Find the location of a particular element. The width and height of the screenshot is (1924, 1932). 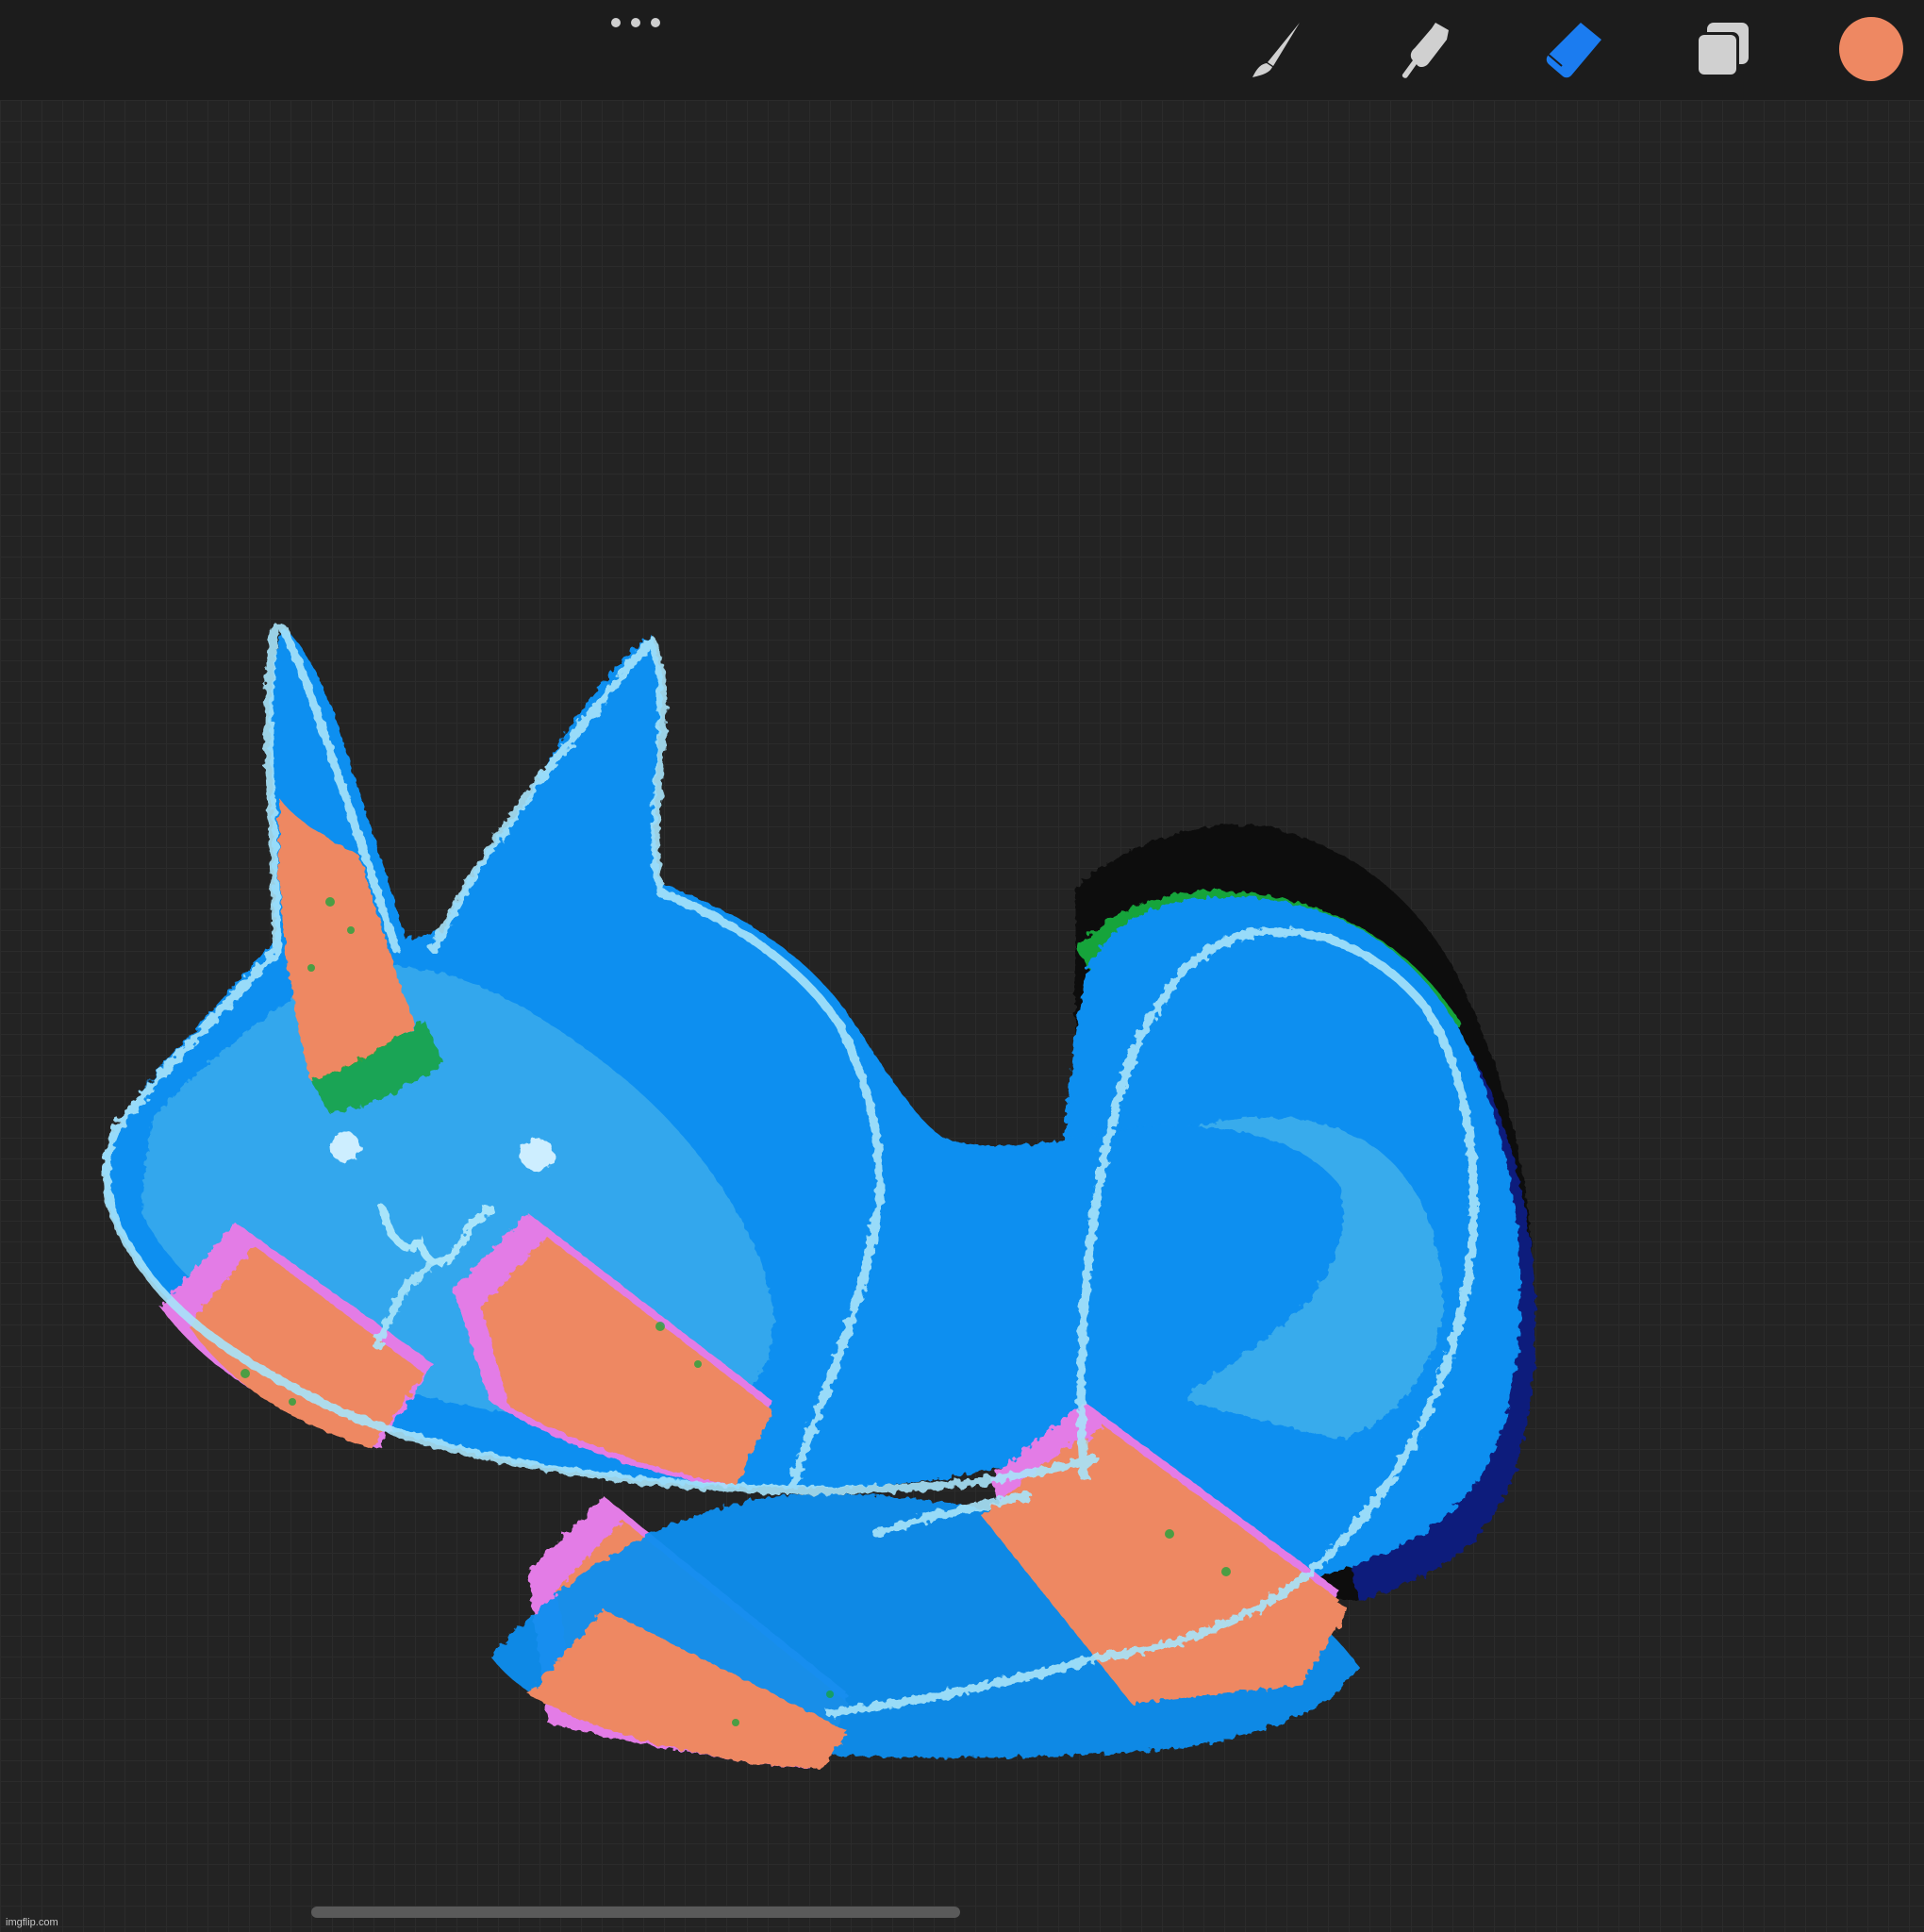

smudge-icon is located at coordinates (1425, 51).